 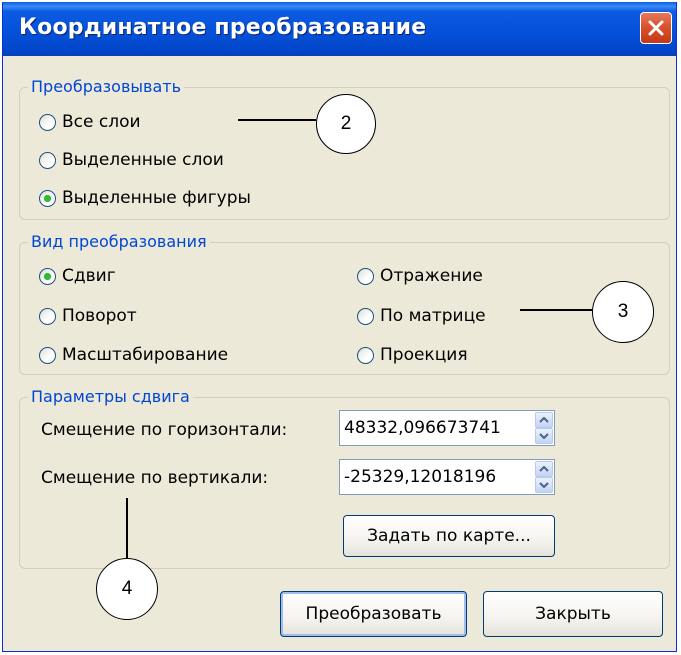 I want to click on transform-scope-label: Преобразовывать, so click(x=106, y=87).